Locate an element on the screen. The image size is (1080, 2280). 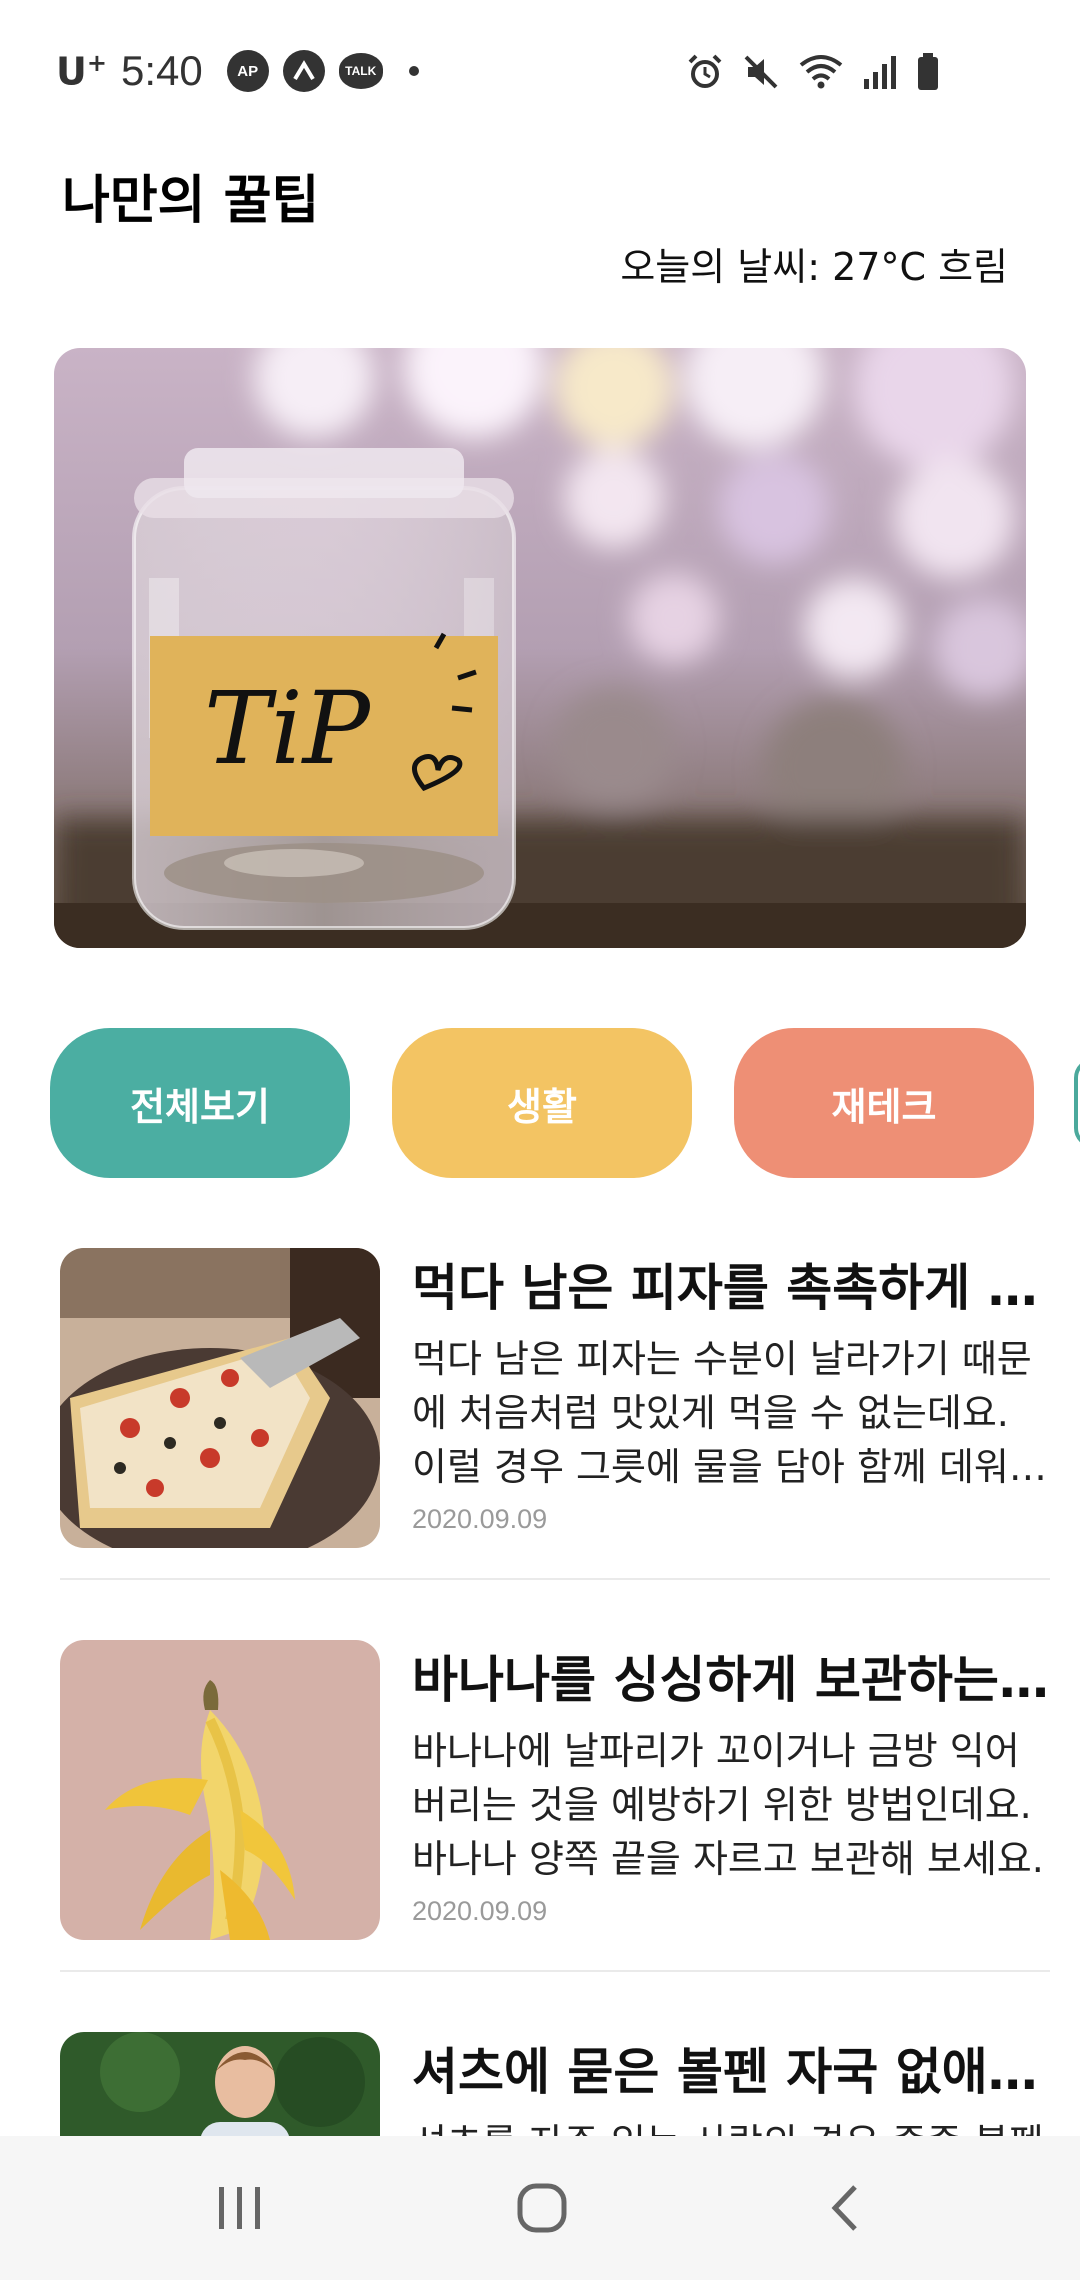
back-button is located at coordinates (844, 2208).